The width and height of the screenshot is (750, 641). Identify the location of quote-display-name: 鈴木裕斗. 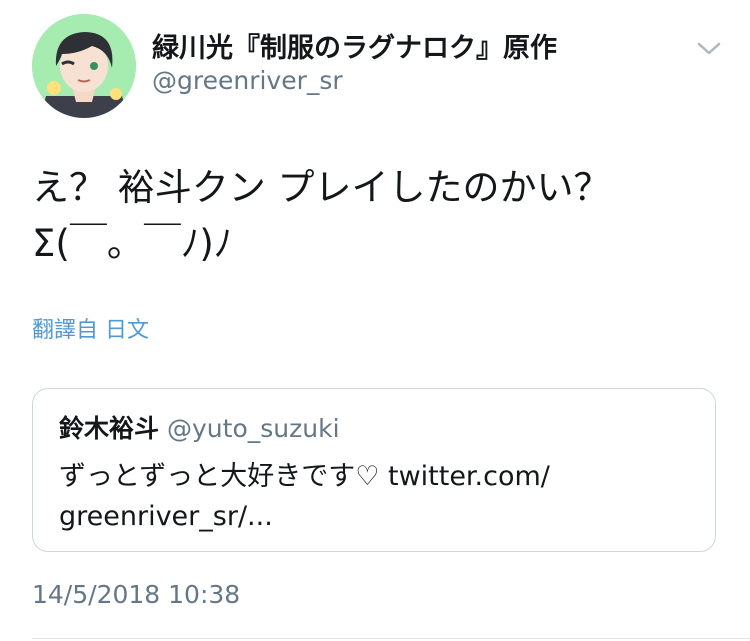
(109, 428).